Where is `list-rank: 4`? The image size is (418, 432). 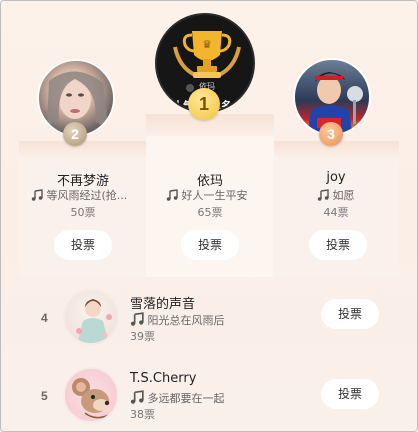
list-rank: 4 is located at coordinates (44, 318).